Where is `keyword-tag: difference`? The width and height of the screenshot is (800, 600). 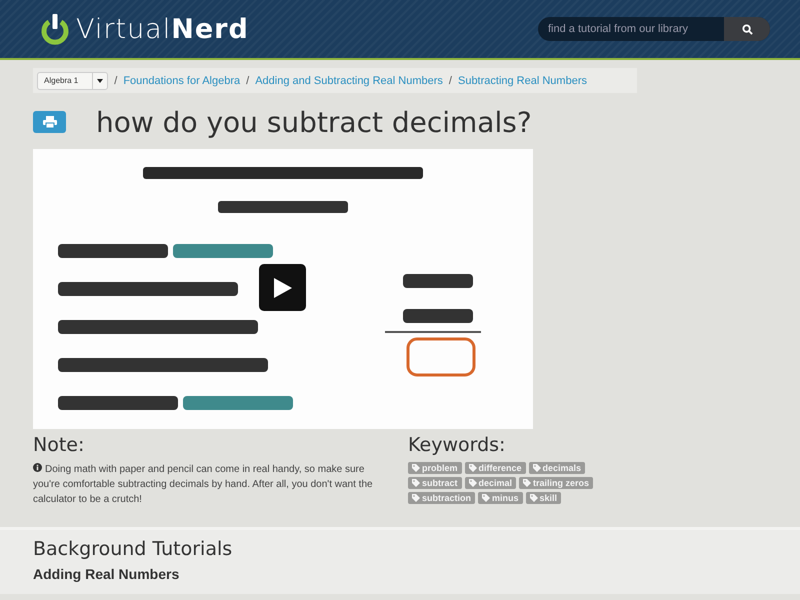
keyword-tag: difference is located at coordinates (495, 468).